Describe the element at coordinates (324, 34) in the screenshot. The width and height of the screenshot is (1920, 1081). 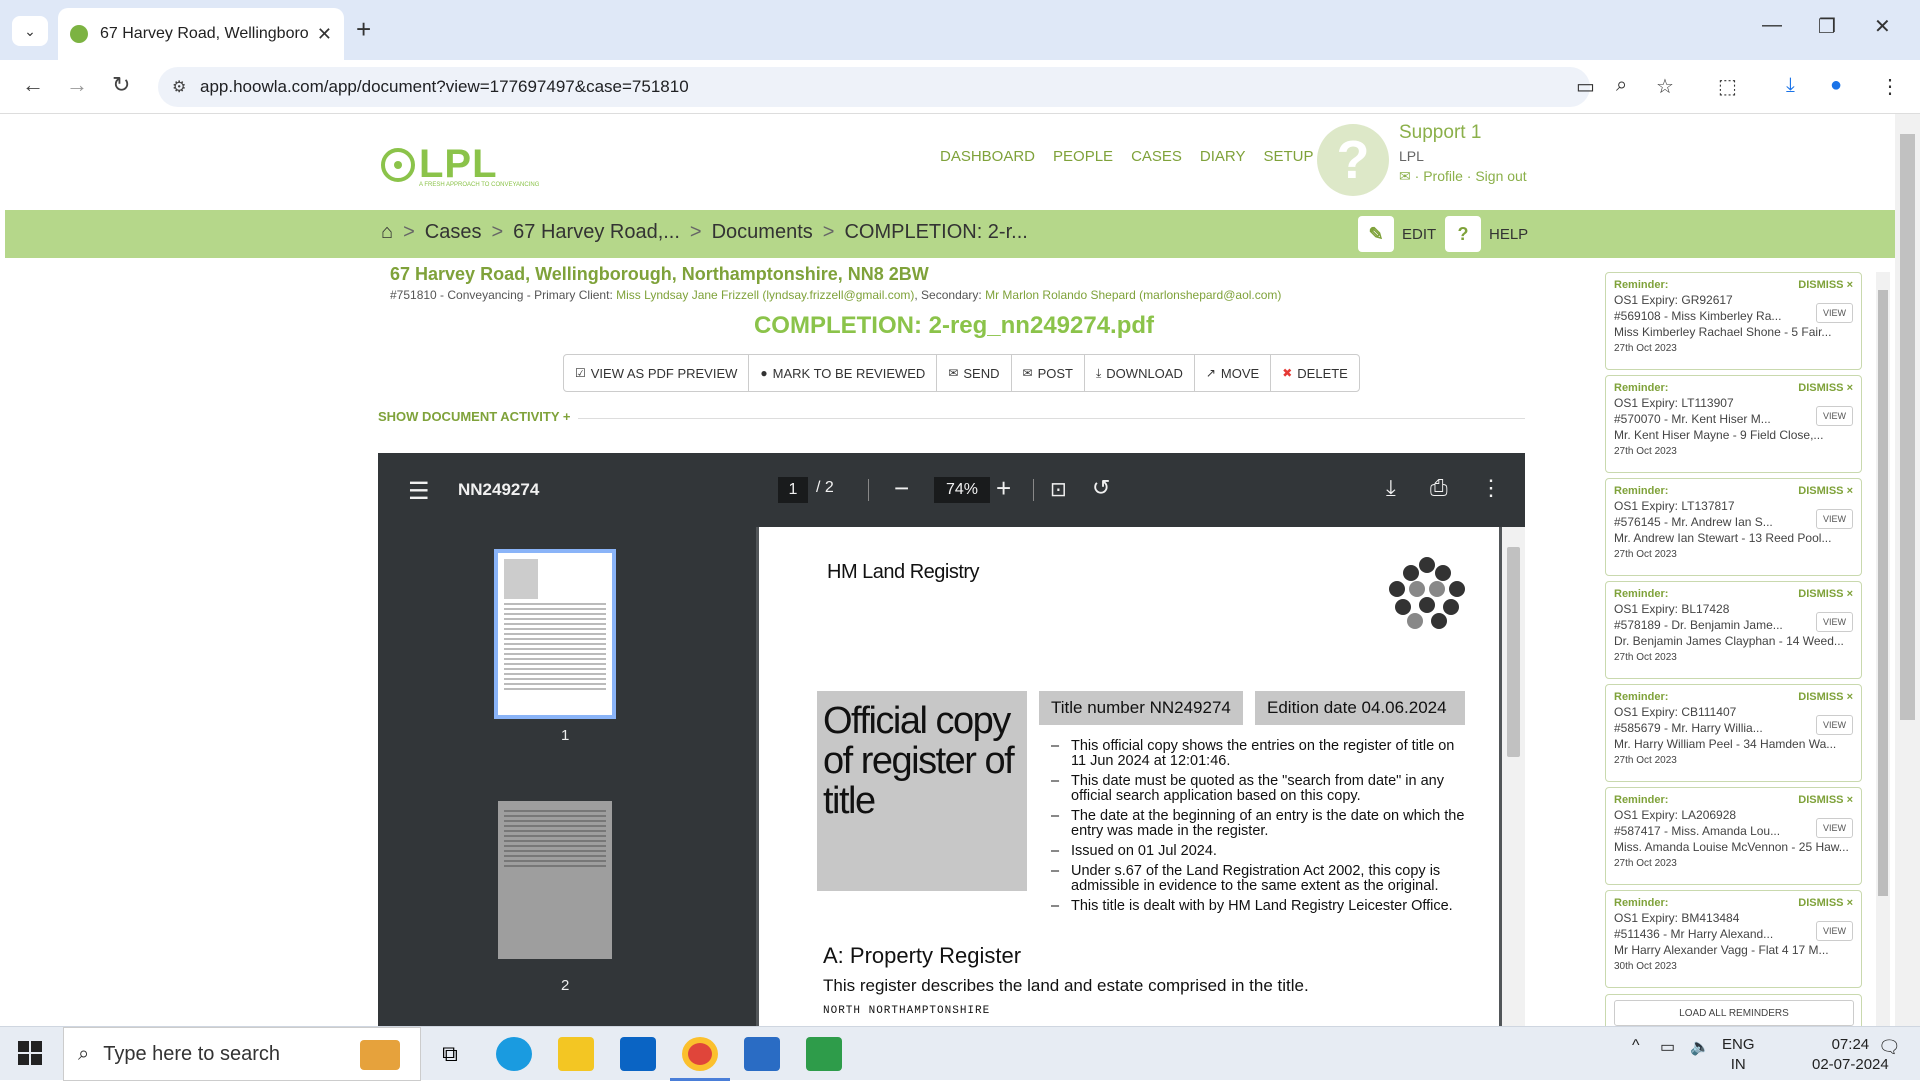
I see `tab-close-icon: ✕` at that location.